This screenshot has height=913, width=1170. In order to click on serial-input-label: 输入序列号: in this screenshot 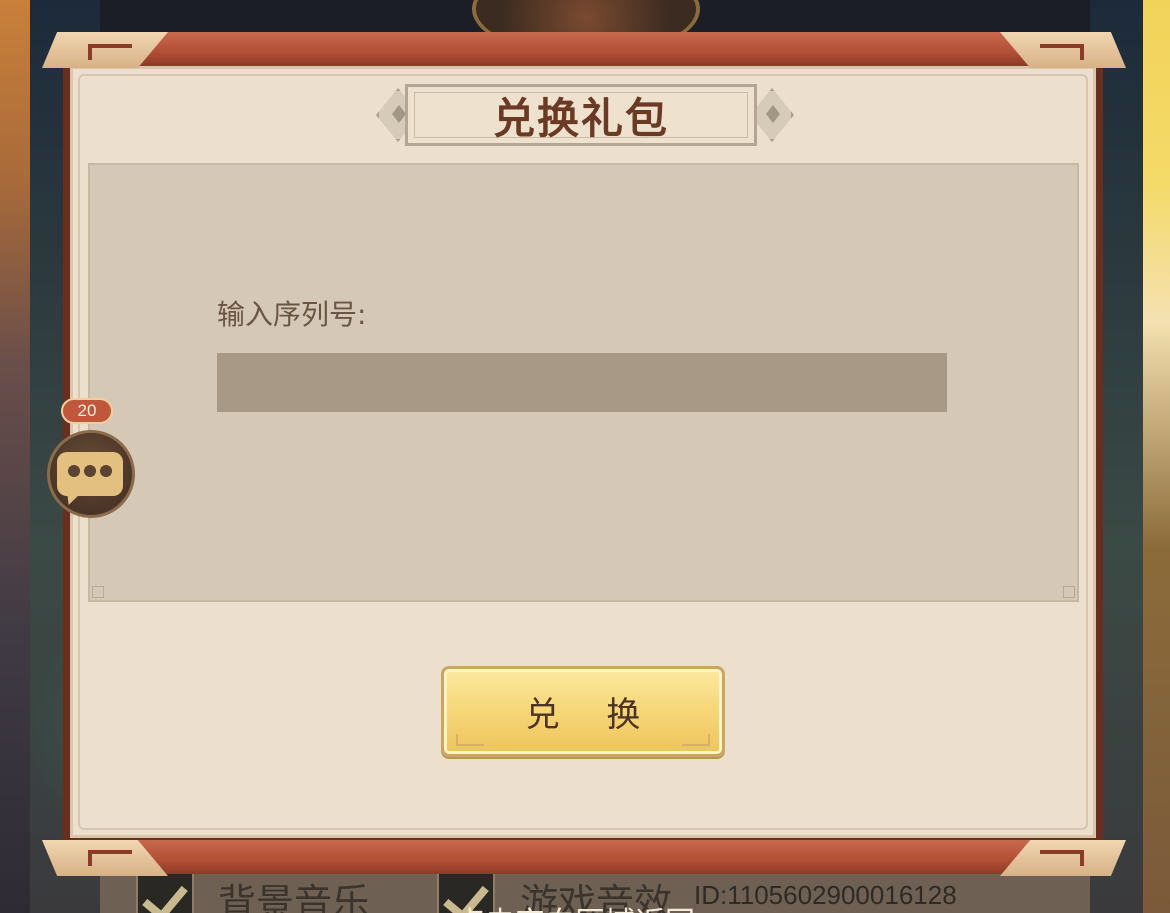, I will do `click(292, 314)`.